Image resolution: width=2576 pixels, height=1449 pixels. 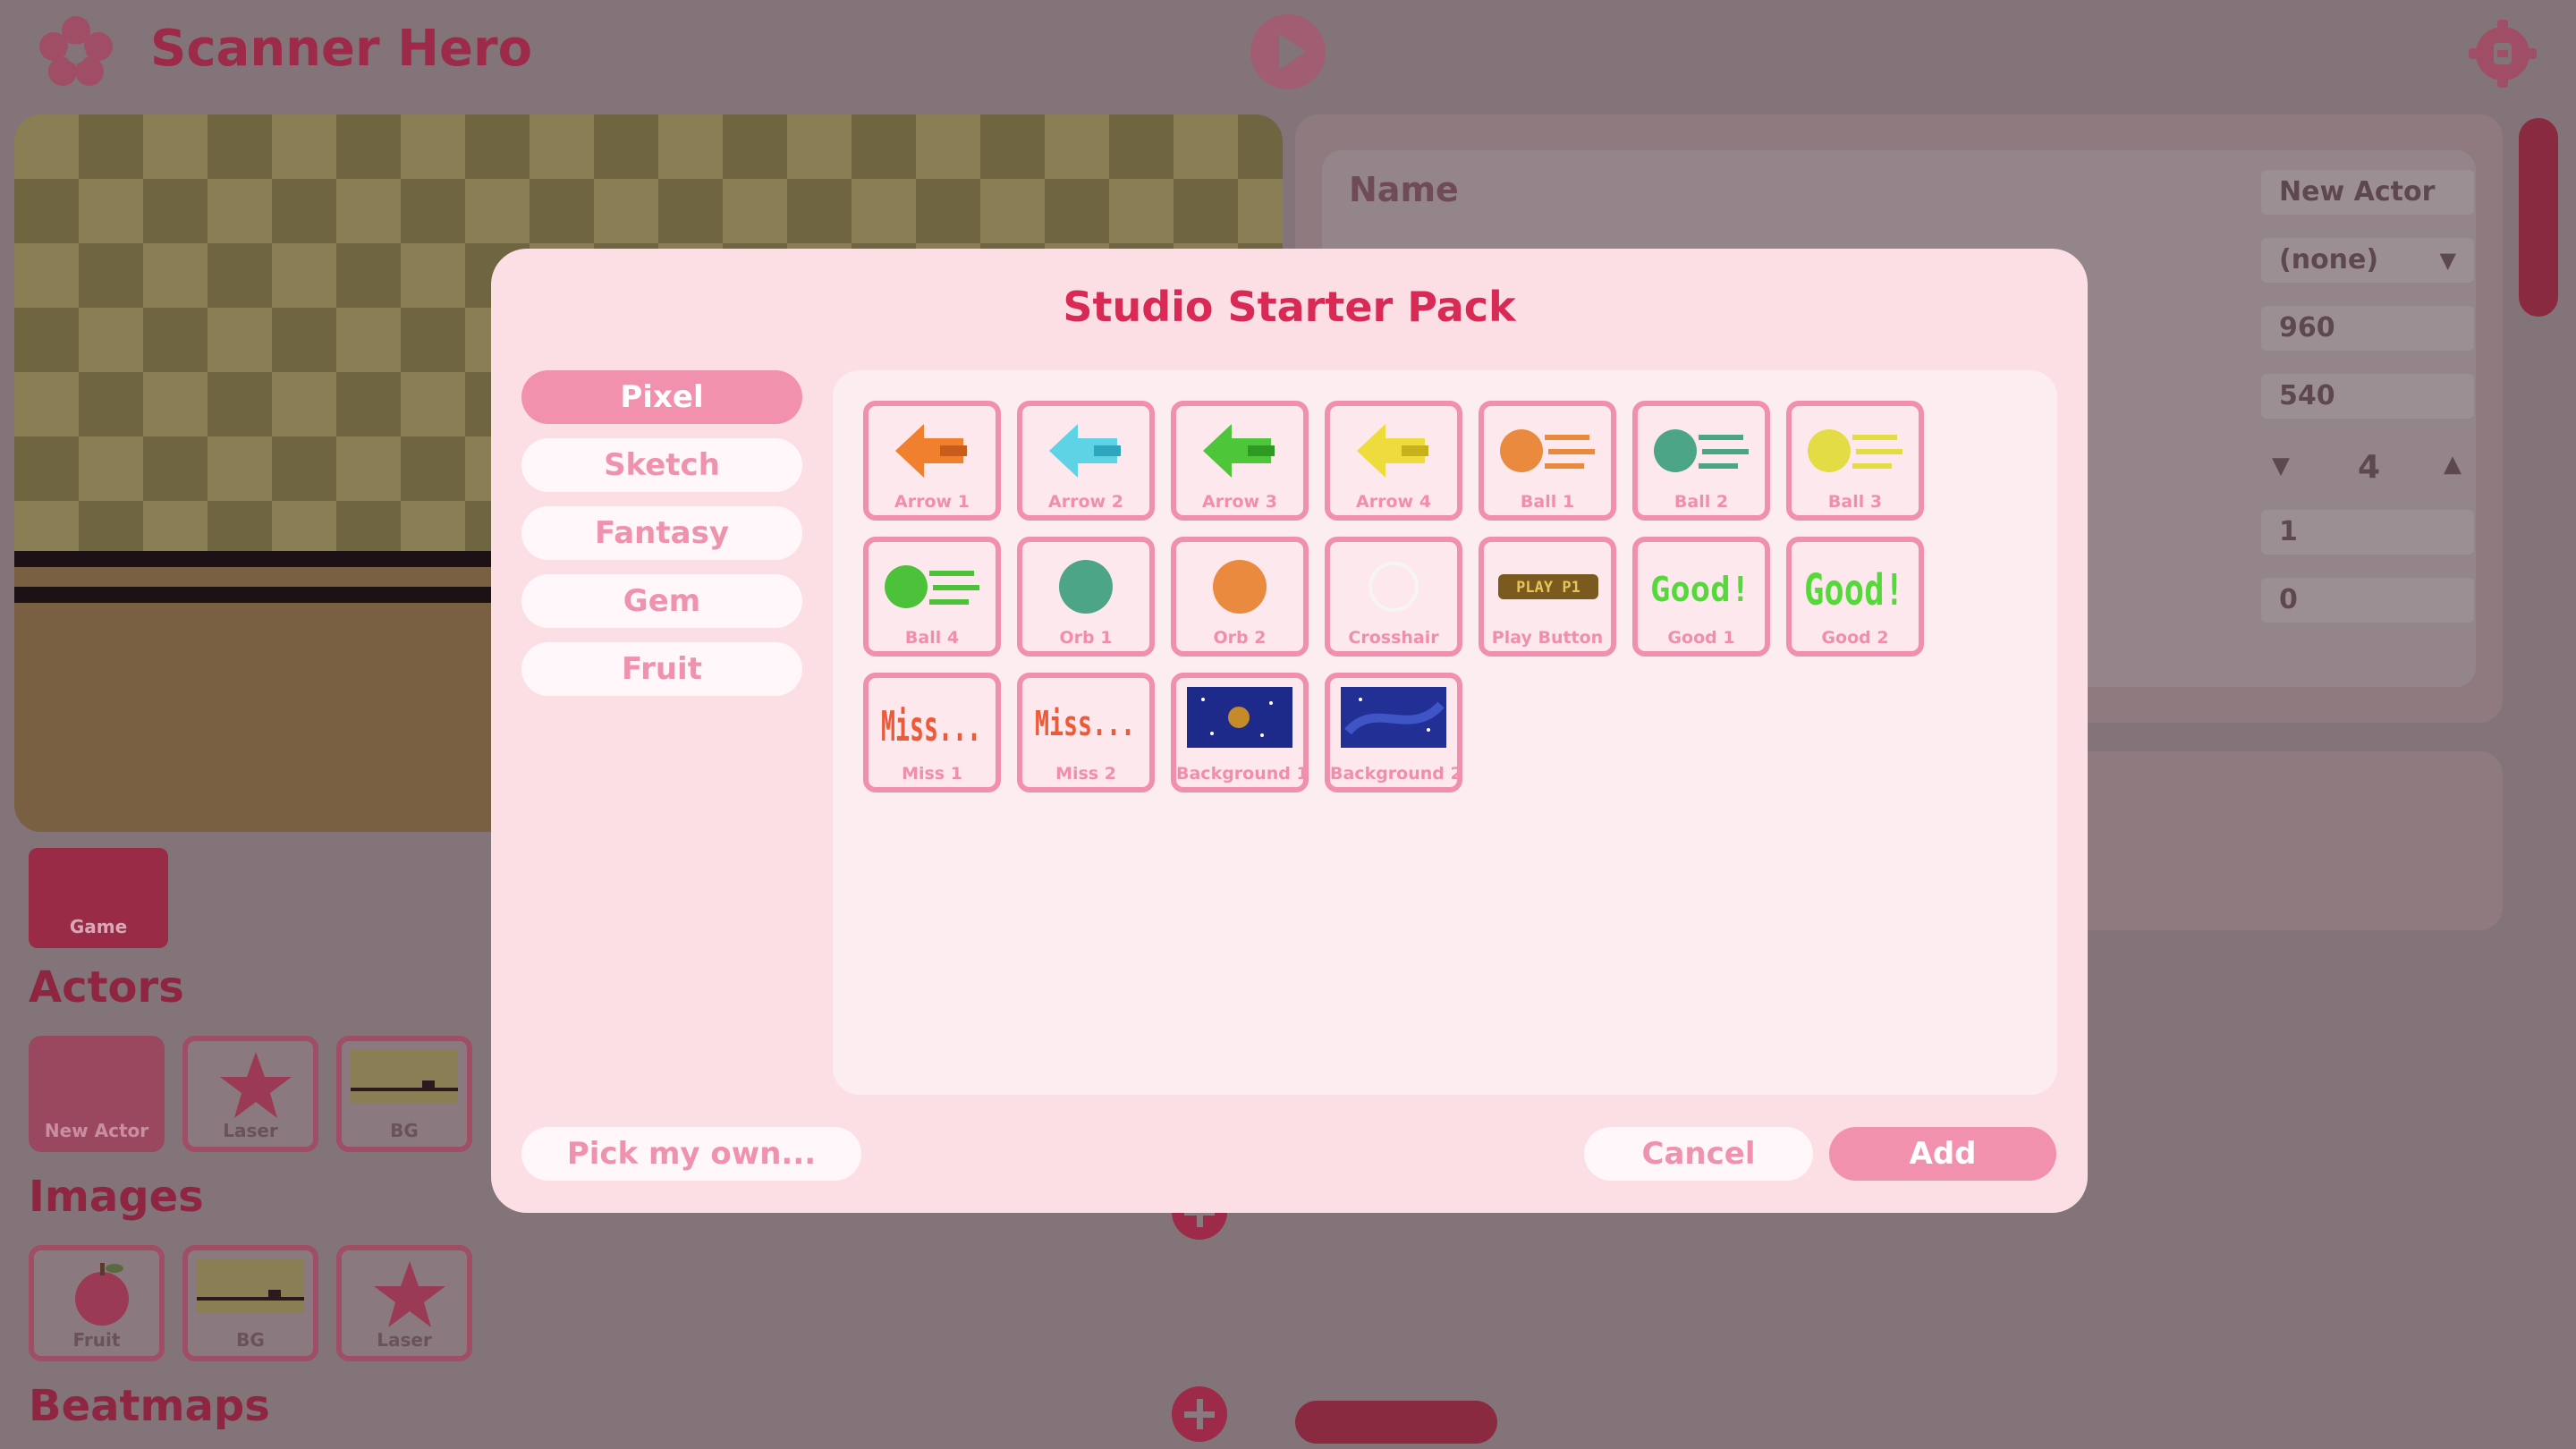 What do you see at coordinates (932, 638) in the screenshot?
I see `asset-label: Ball 4` at bounding box center [932, 638].